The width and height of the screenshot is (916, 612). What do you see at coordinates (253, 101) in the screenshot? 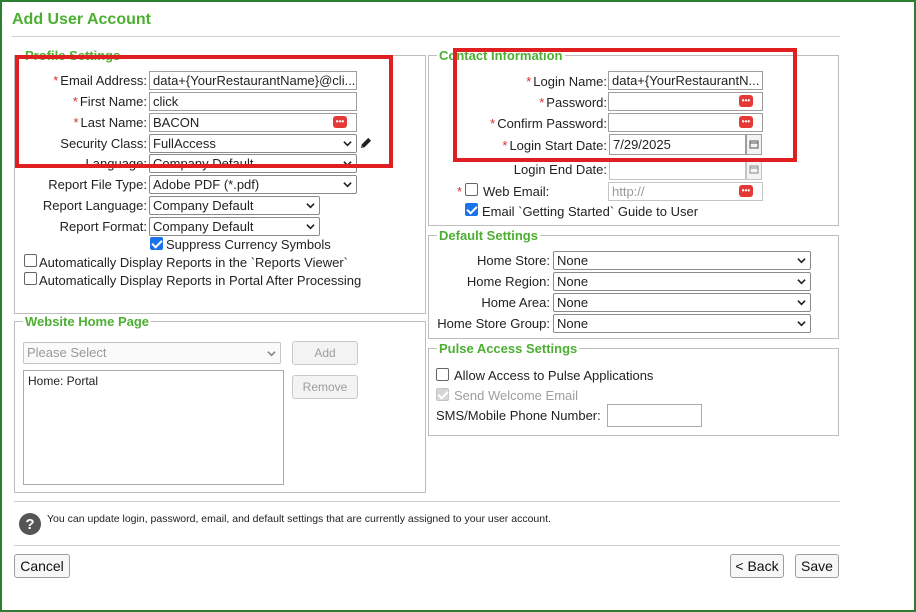
I see `first-name-field: click` at bounding box center [253, 101].